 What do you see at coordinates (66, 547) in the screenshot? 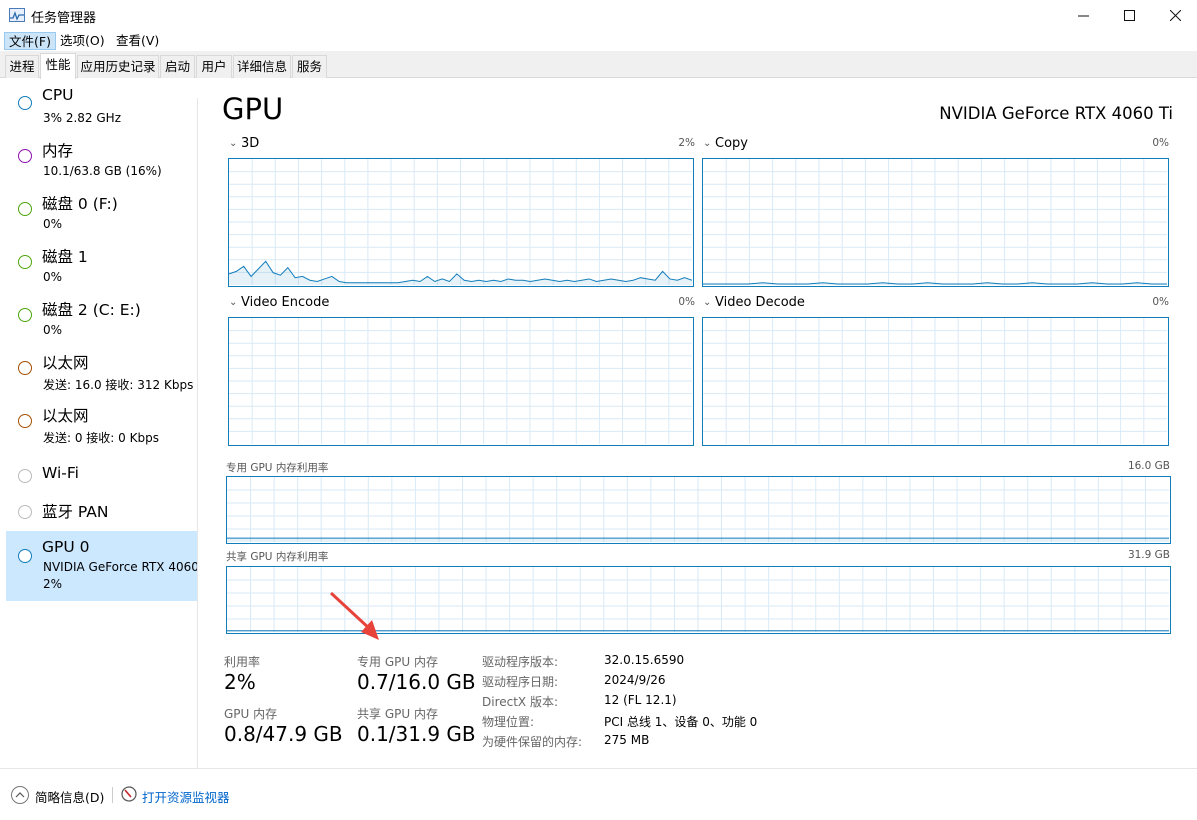
I see `sidebar-item-label: GPU 0` at bounding box center [66, 547].